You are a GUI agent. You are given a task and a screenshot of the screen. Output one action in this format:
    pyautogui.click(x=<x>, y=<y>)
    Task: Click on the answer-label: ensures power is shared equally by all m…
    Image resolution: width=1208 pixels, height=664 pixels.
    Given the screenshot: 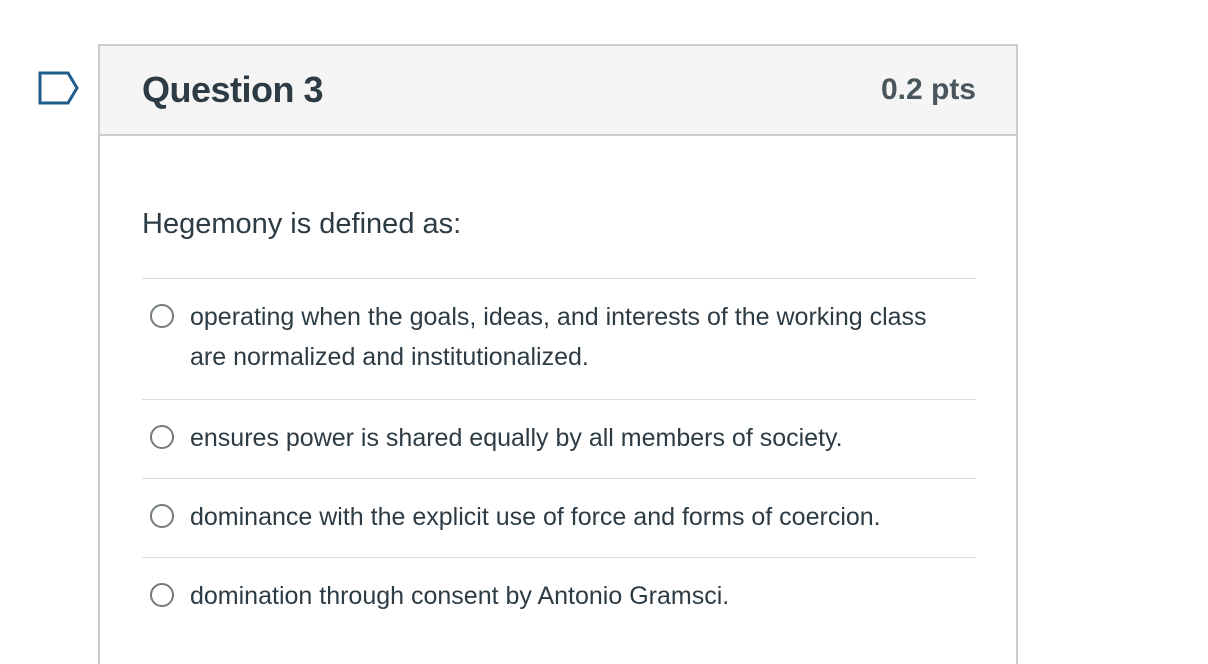 What is the action you would take?
    pyautogui.click(x=516, y=438)
    